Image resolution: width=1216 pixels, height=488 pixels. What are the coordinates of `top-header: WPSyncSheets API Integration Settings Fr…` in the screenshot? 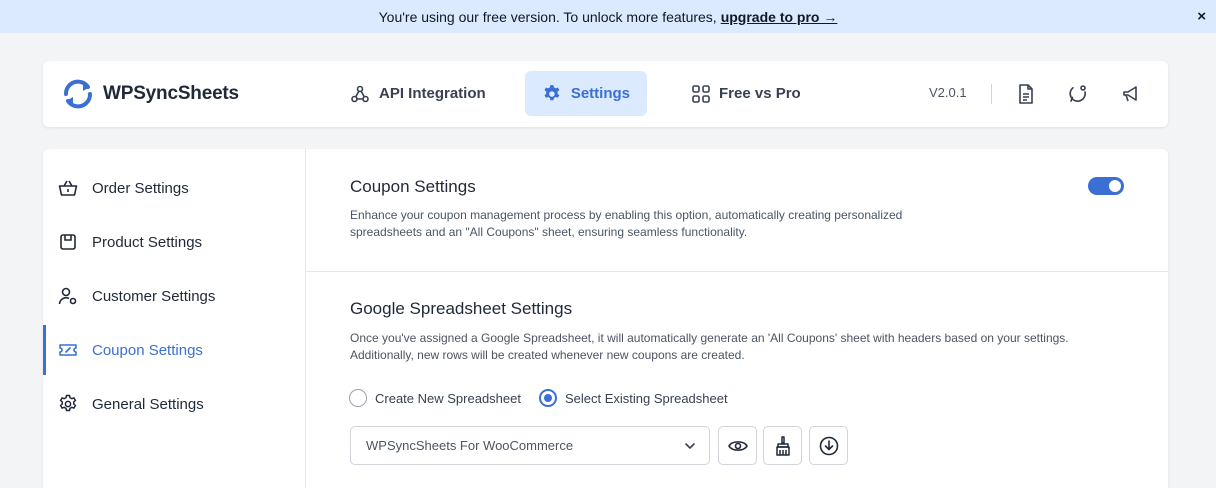 It's located at (605, 94).